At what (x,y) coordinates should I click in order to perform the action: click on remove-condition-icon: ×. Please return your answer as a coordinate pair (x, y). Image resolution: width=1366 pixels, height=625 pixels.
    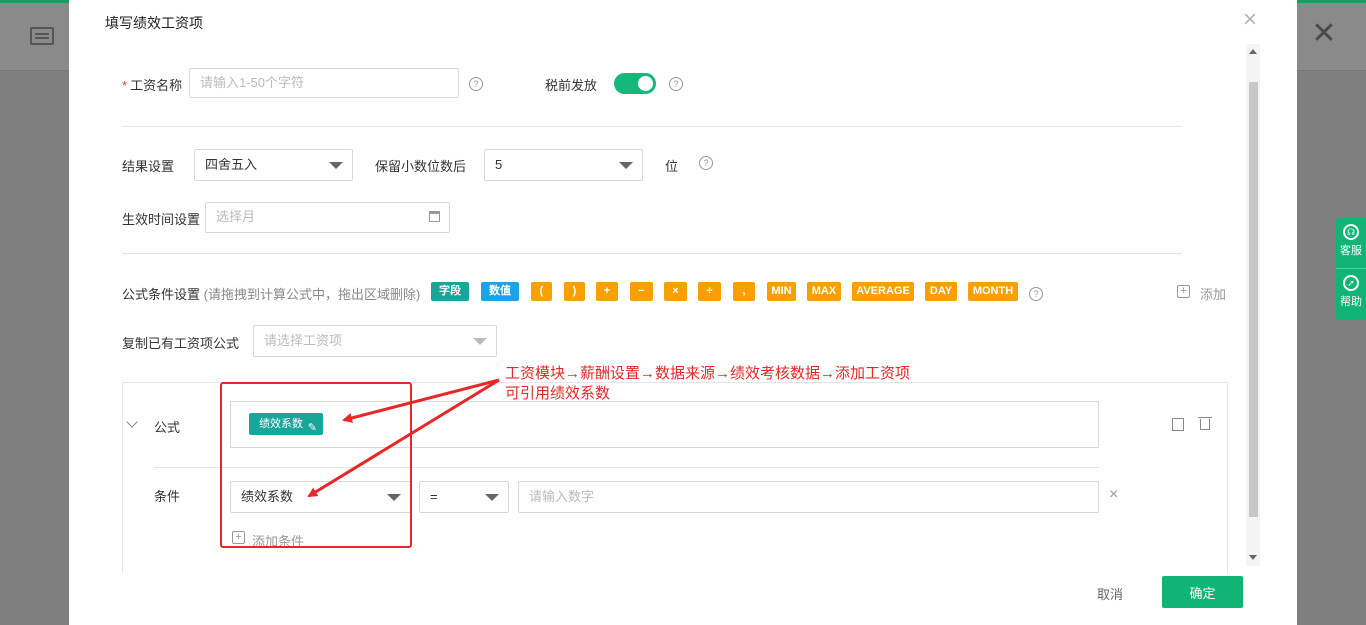
    Looking at the image, I should click on (1113, 495).